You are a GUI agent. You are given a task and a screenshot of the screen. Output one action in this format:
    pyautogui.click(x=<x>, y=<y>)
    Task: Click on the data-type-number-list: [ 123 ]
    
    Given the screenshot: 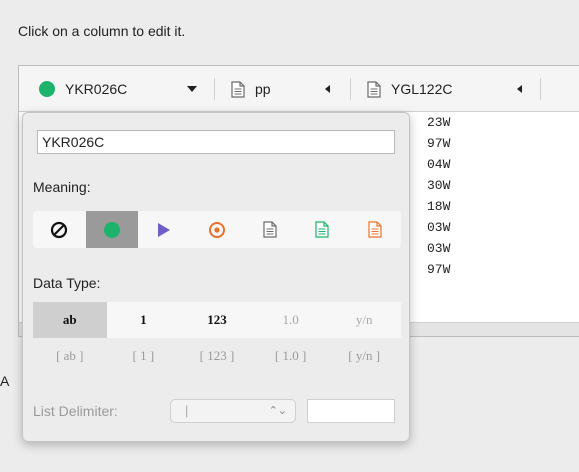 What is the action you would take?
    pyautogui.click(x=217, y=356)
    